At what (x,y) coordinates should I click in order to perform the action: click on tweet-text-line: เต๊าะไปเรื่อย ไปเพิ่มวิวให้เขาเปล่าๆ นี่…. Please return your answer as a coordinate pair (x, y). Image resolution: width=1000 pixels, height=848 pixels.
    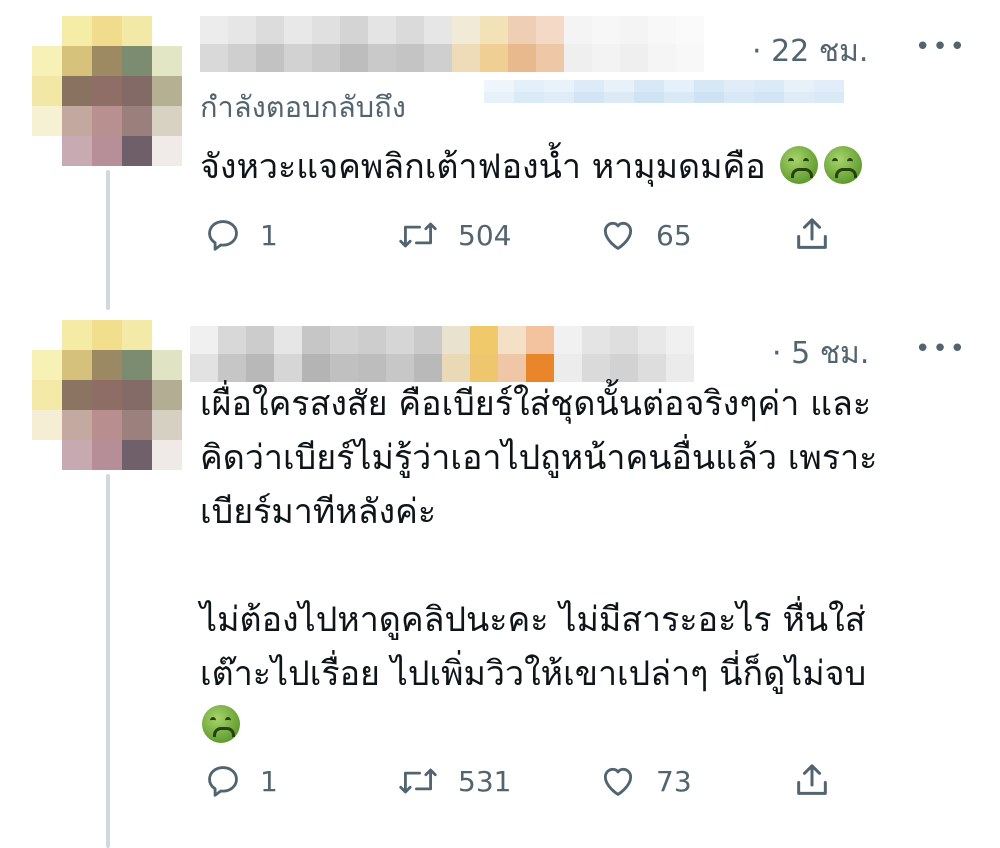
    Looking at the image, I should click on (533, 674).